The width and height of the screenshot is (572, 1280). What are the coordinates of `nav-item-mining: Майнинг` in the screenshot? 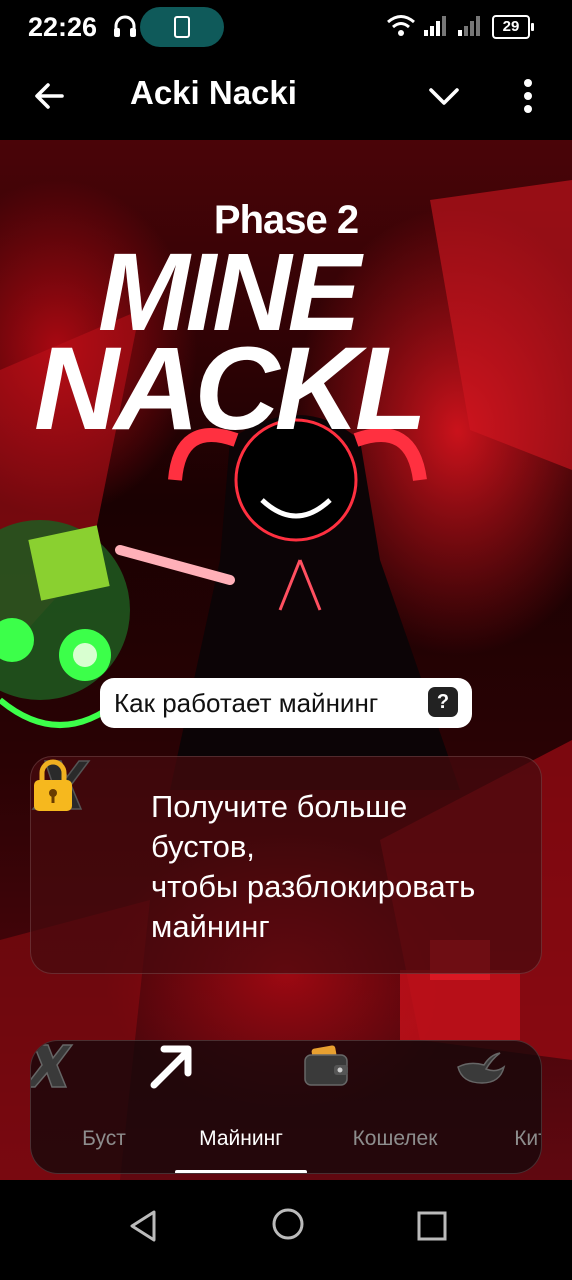 It's located at (230, 1107).